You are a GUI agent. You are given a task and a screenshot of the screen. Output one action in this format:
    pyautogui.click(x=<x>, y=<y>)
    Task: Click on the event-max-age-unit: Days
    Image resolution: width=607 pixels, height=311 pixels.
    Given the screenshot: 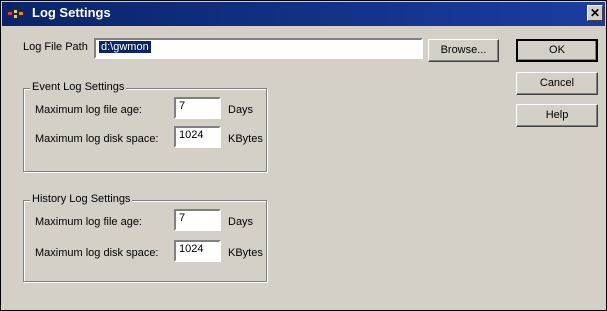 What is the action you would take?
    pyautogui.click(x=241, y=110)
    